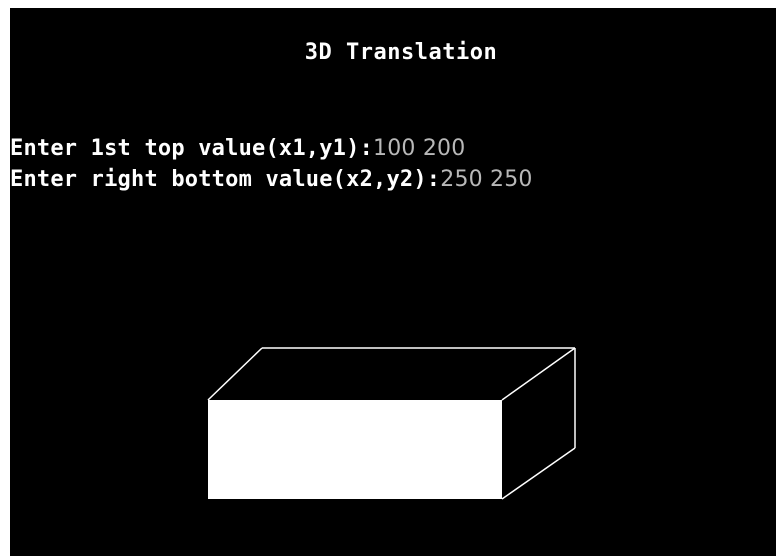 Image resolution: width=776 pixels, height=556 pixels. I want to click on box-top-edge-left, so click(235, 374).